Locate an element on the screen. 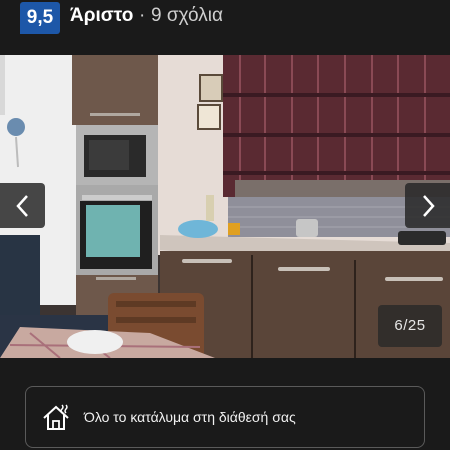 The height and width of the screenshot is (450, 450). chevron-left-icon is located at coordinates (21, 205).